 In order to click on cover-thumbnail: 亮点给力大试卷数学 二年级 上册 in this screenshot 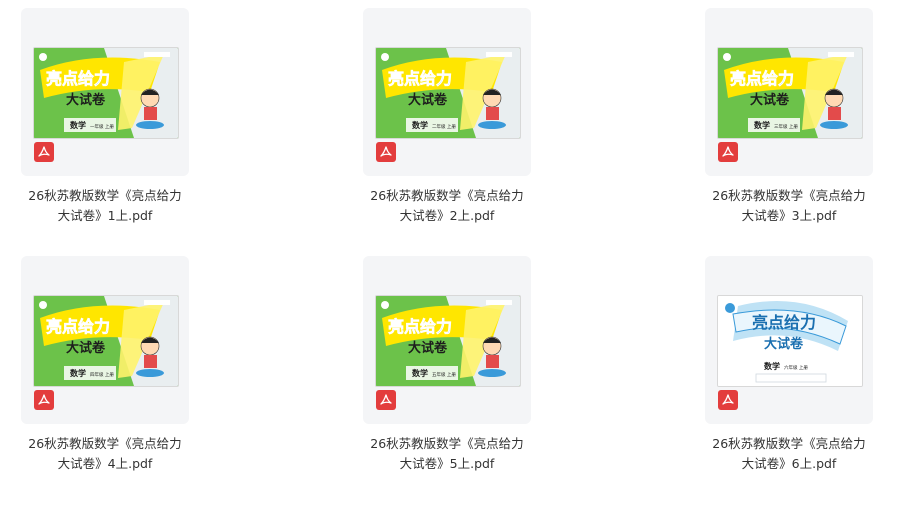, I will do `click(448, 93)`.